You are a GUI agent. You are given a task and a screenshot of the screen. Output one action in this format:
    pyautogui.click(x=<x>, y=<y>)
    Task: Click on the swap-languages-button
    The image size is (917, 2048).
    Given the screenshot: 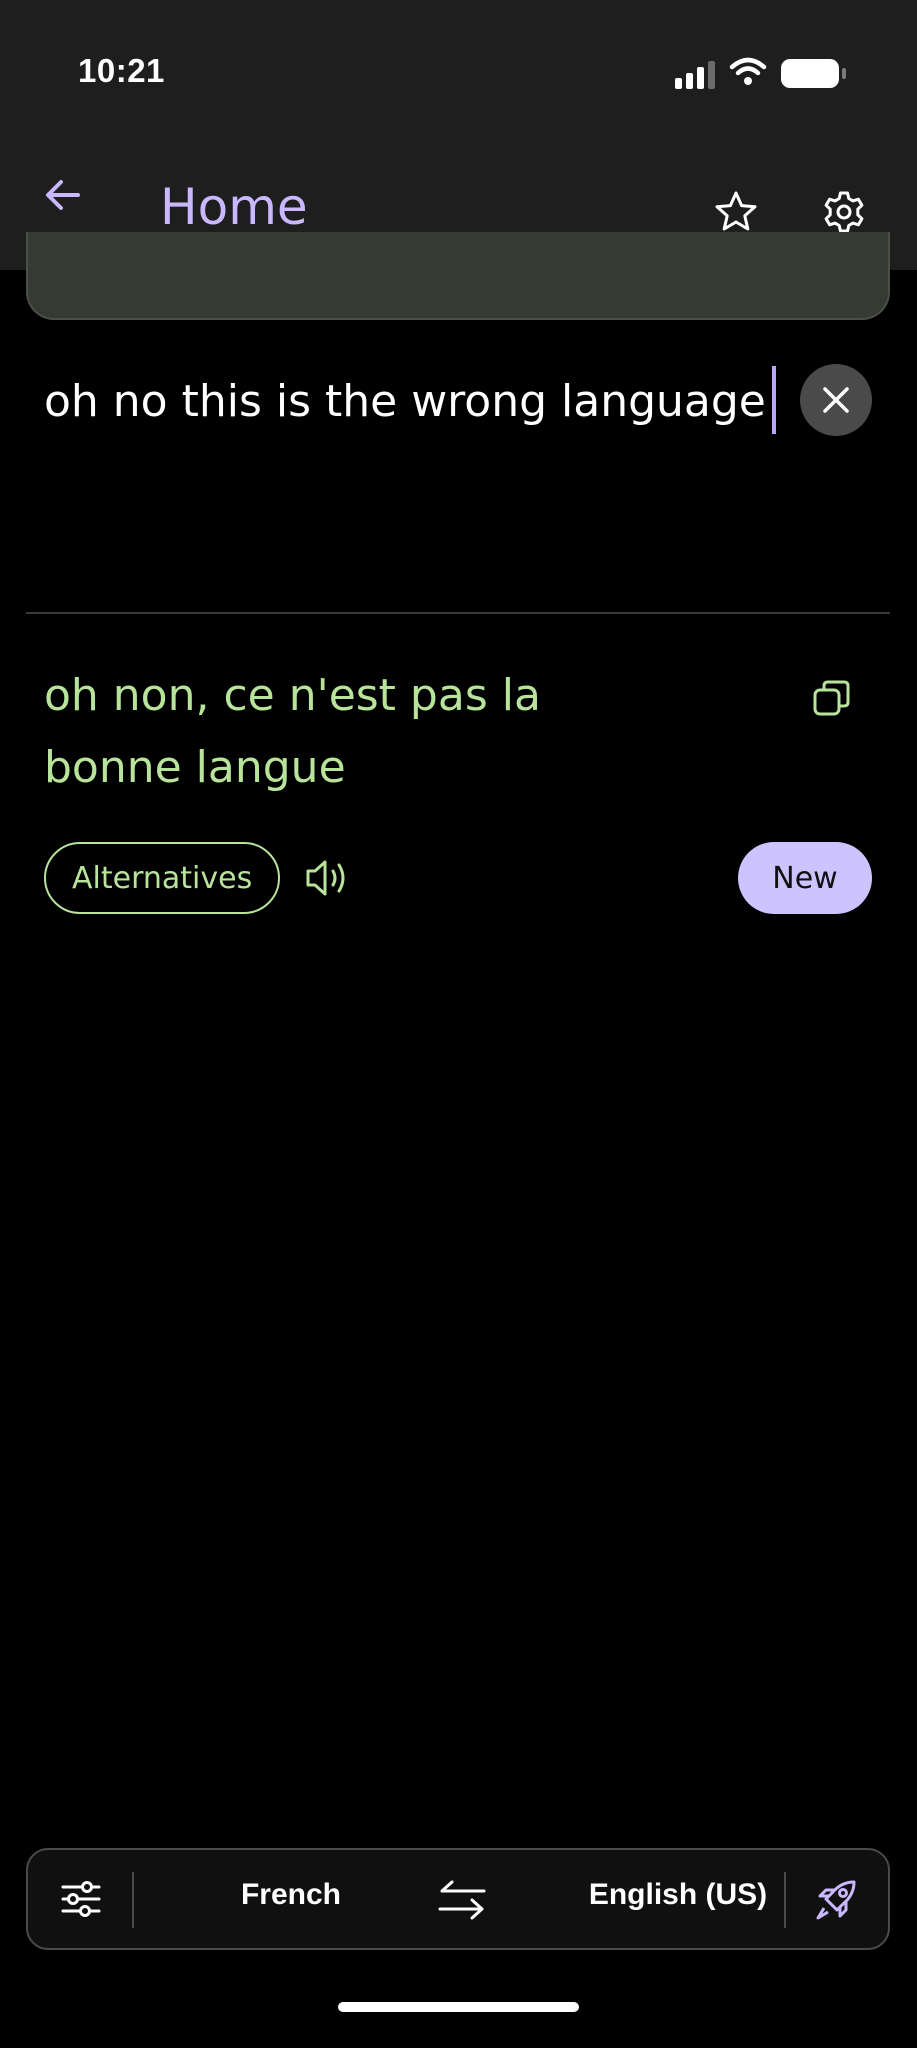 What is the action you would take?
    pyautogui.click(x=462, y=1900)
    